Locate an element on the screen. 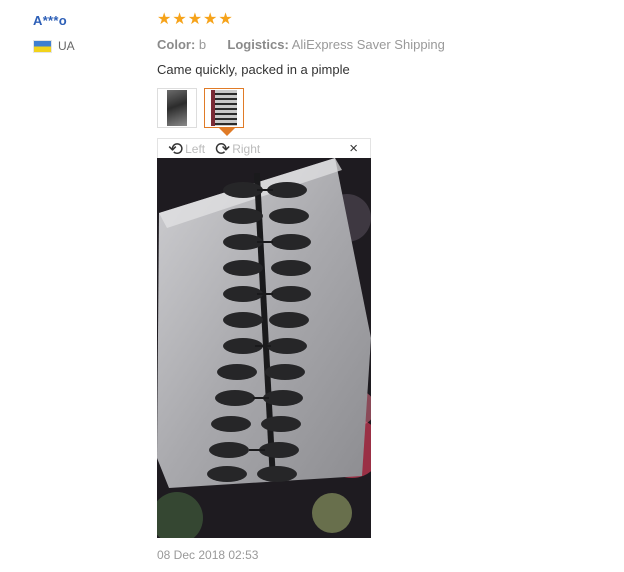  thumbnail-2-selected is located at coordinates (224, 108).